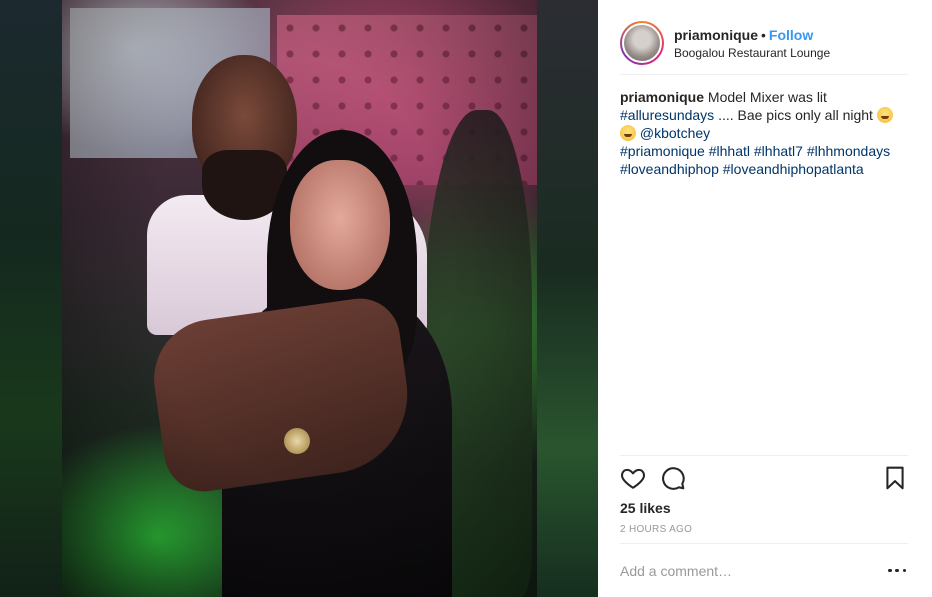  I want to click on media-blur-left, so click(31, 298).